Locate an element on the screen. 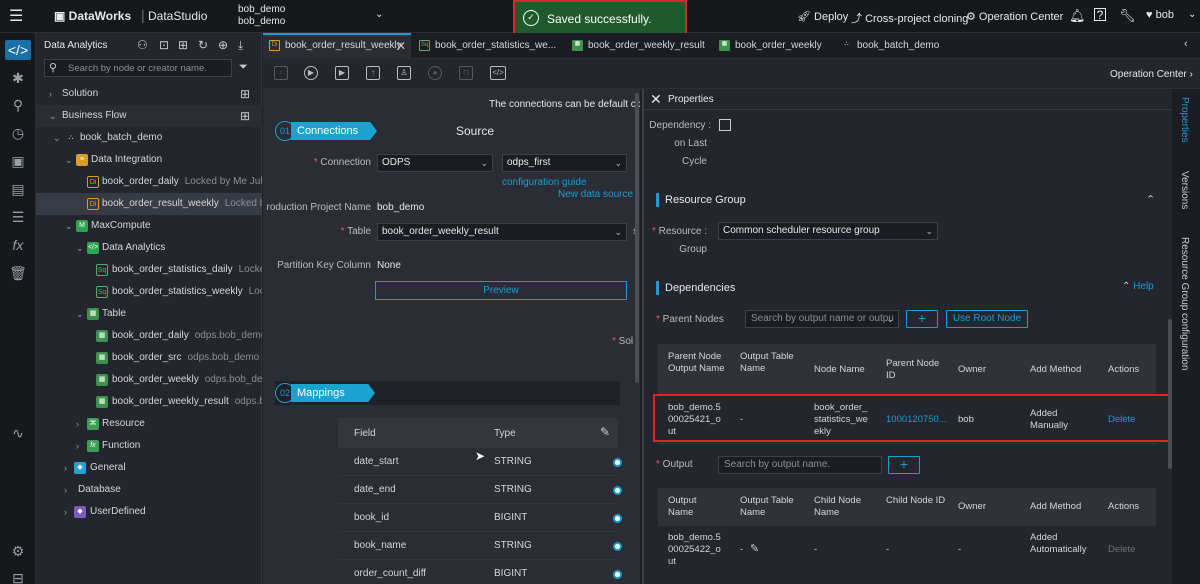 The height and width of the screenshot is (584, 1200). new-file-icon: ⊞ is located at coordinates (183, 45).